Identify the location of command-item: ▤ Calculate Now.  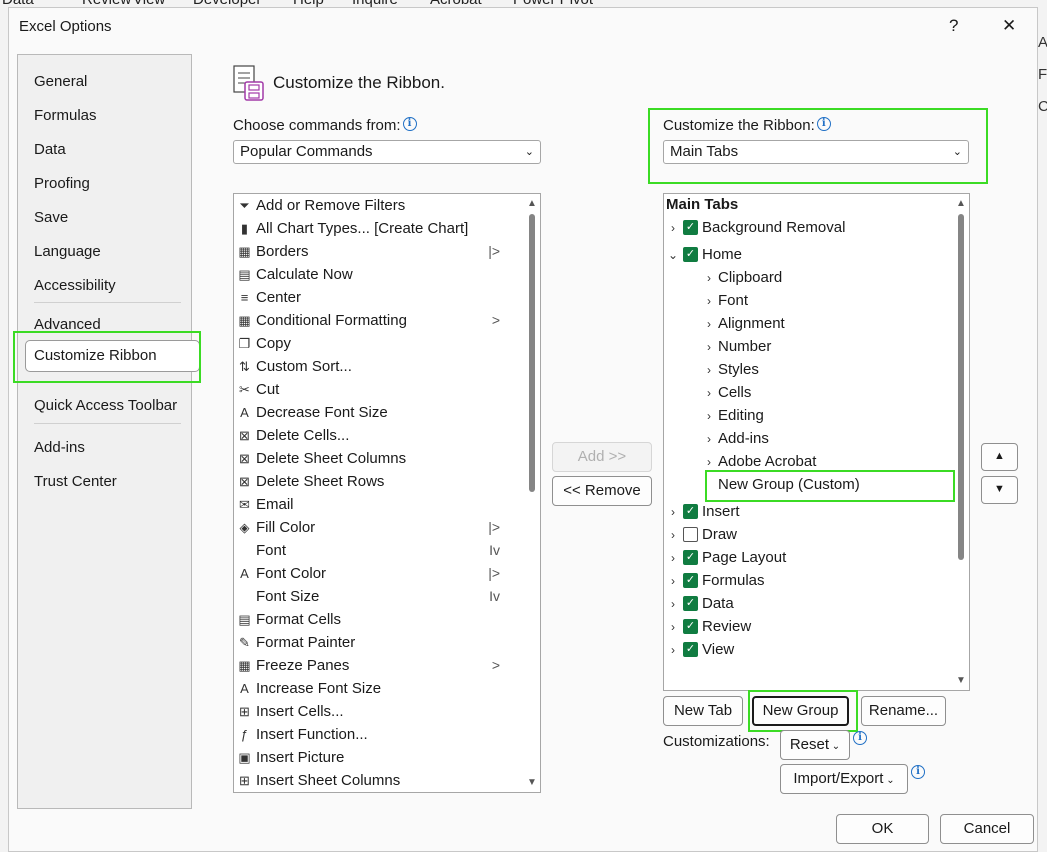
(379, 274).